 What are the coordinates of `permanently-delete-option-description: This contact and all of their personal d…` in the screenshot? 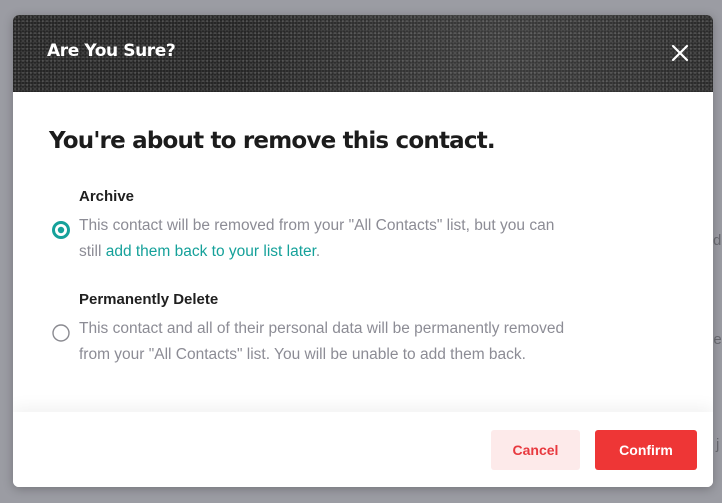 It's located at (322, 341).